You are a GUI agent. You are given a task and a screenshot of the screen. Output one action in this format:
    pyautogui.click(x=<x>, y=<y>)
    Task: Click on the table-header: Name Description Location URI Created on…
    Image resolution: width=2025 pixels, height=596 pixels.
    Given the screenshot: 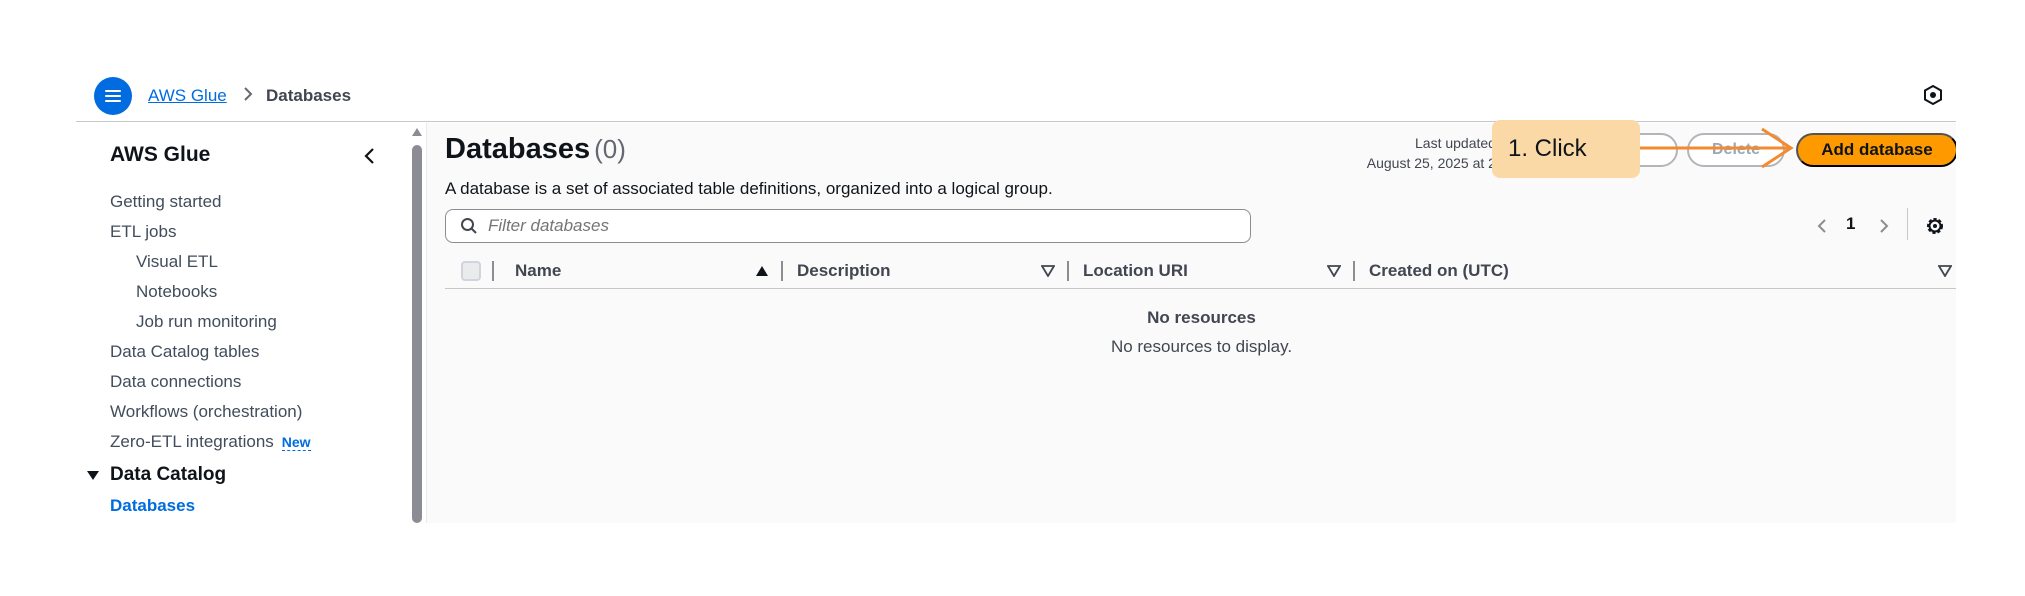 What is the action you would take?
    pyautogui.click(x=1200, y=271)
    